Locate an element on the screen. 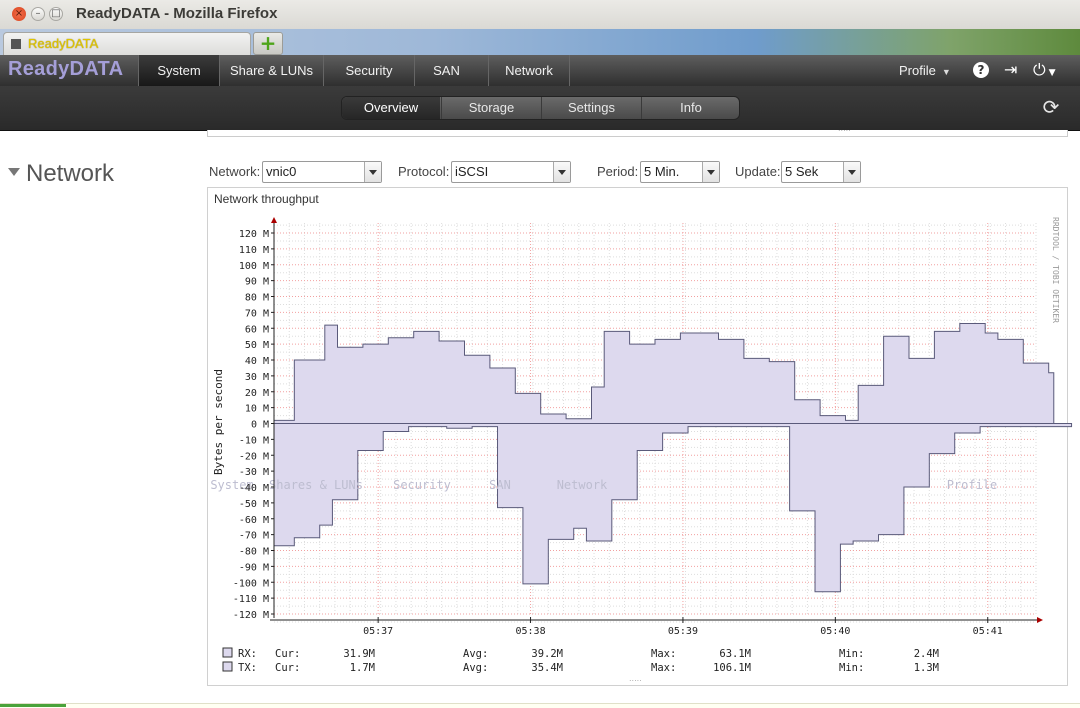 The width and height of the screenshot is (1080, 708). network-select-value: vnic0 is located at coordinates (281, 171).